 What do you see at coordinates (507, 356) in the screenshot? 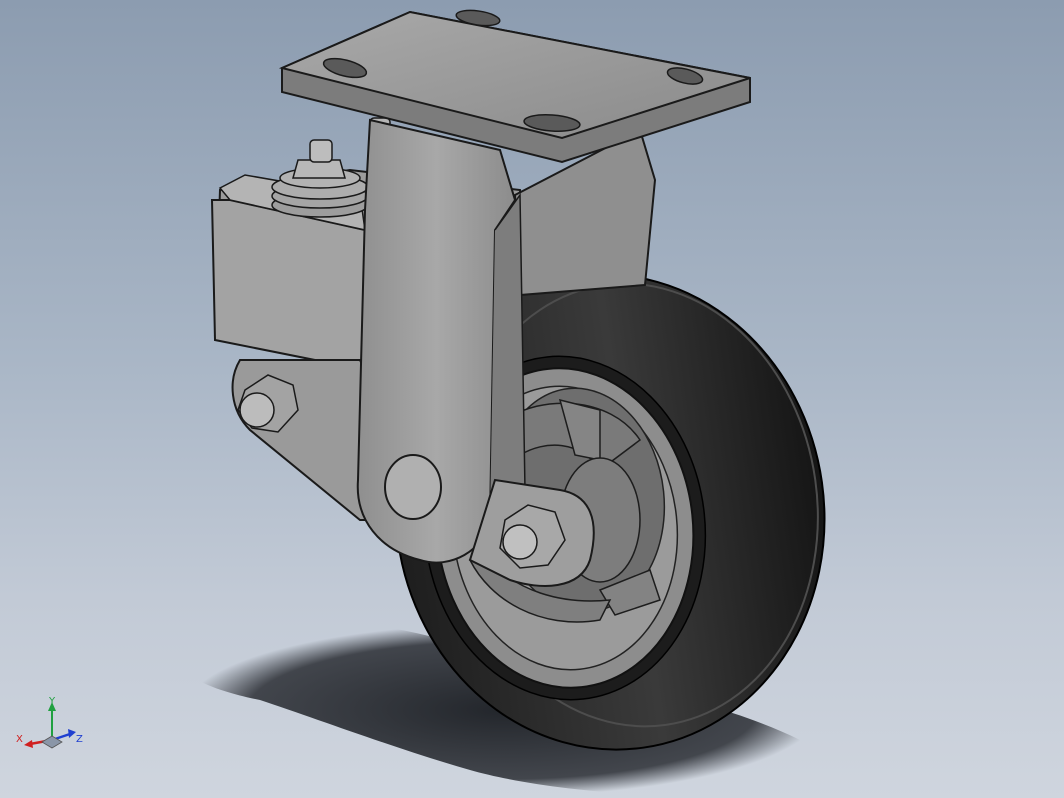
I see `fork-edge` at bounding box center [507, 356].